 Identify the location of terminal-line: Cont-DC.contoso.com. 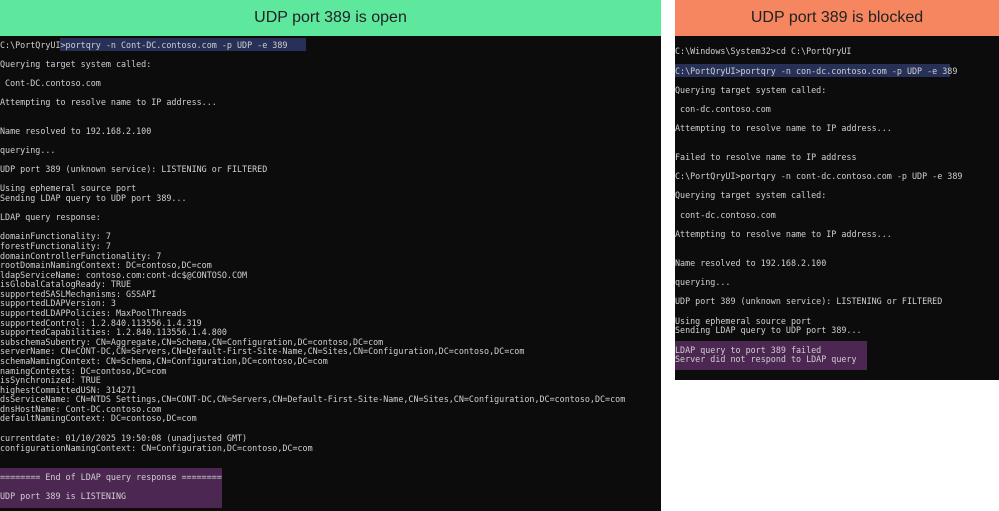
(50, 83).